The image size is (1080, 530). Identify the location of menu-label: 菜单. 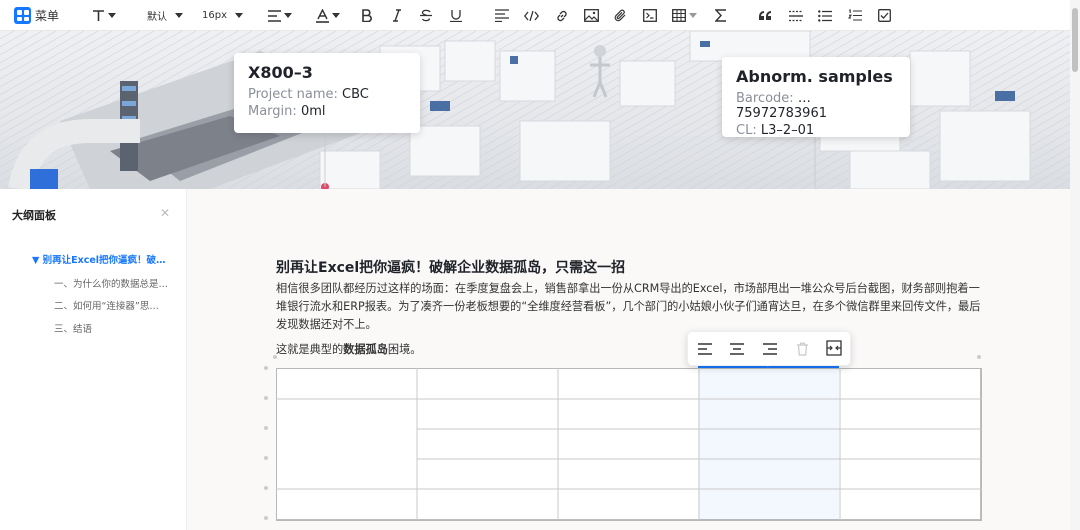
(47, 16).